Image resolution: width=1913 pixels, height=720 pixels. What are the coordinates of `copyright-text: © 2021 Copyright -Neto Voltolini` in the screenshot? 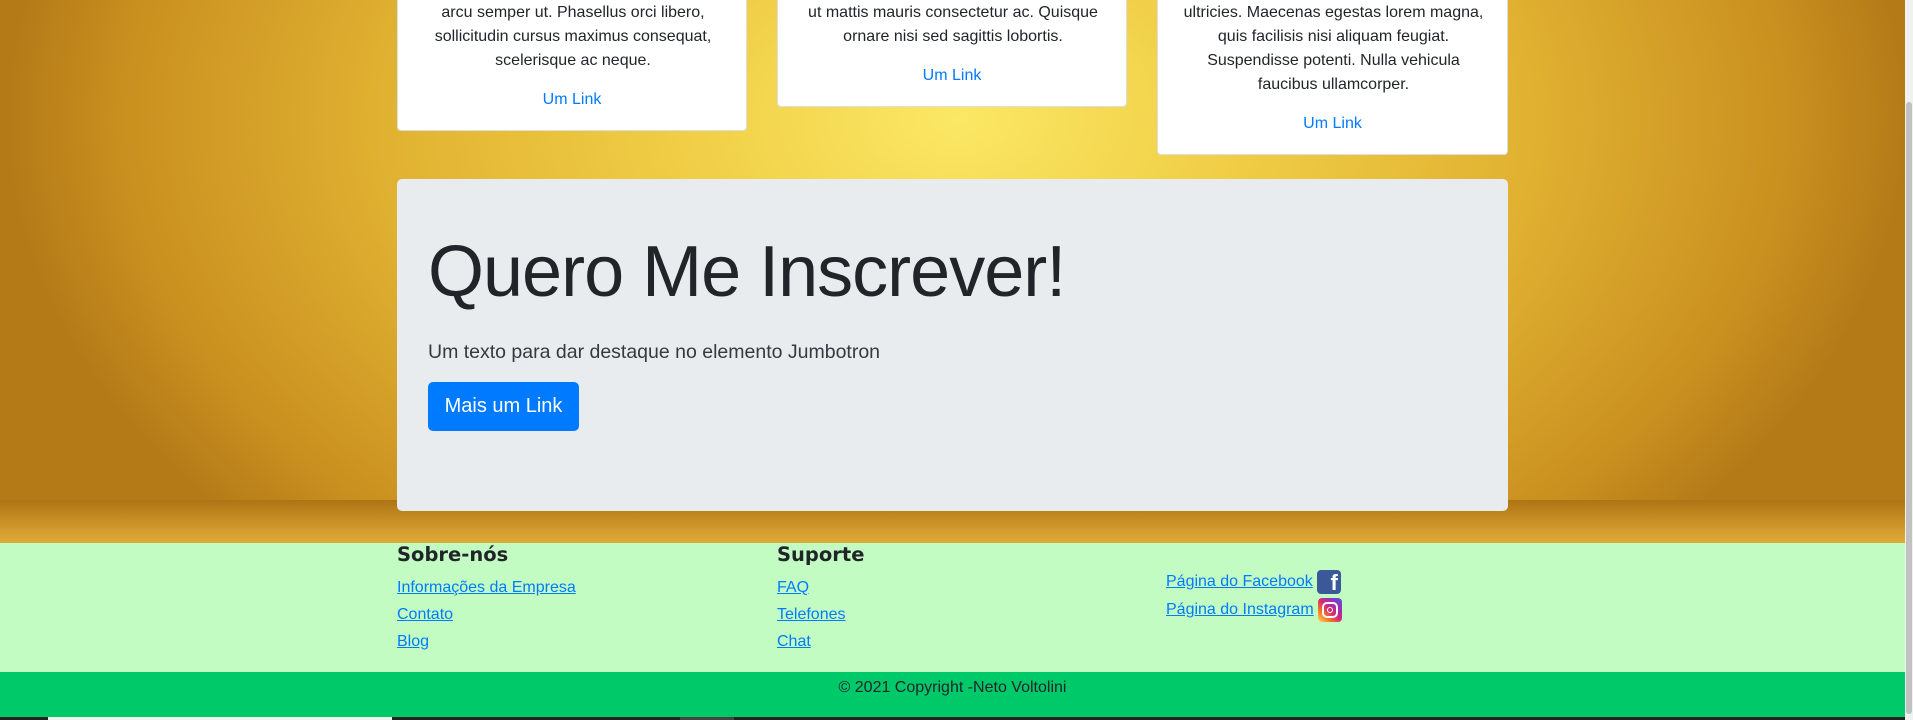 It's located at (952, 687).